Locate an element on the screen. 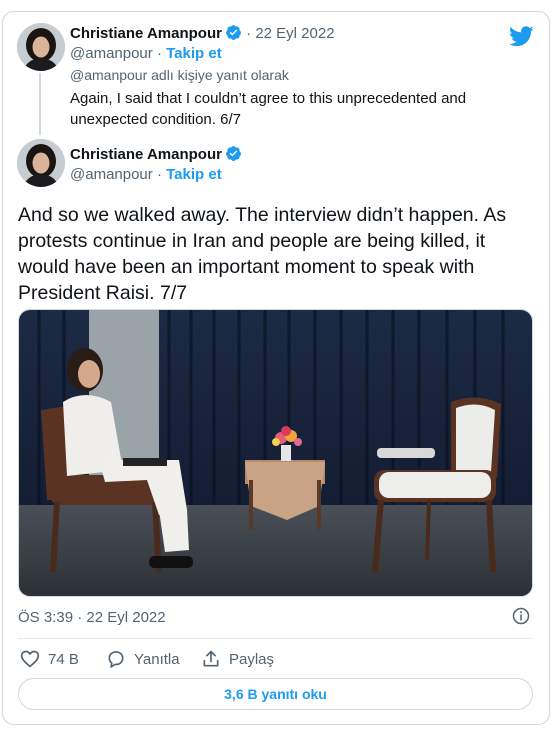  main-tweet-subheader: @amanpour · Takip et is located at coordinates (146, 175).